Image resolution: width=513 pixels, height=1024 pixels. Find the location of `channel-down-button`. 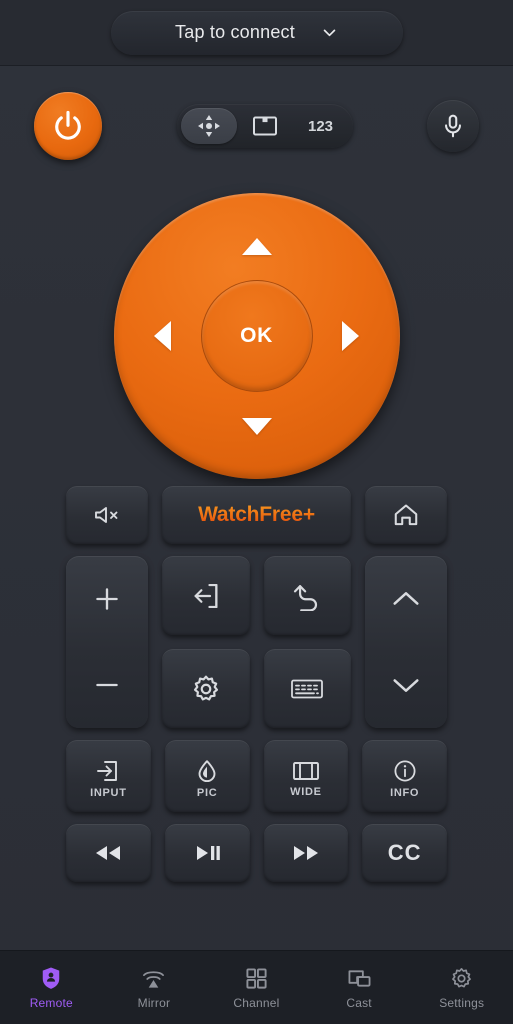

channel-down-button is located at coordinates (406, 685).